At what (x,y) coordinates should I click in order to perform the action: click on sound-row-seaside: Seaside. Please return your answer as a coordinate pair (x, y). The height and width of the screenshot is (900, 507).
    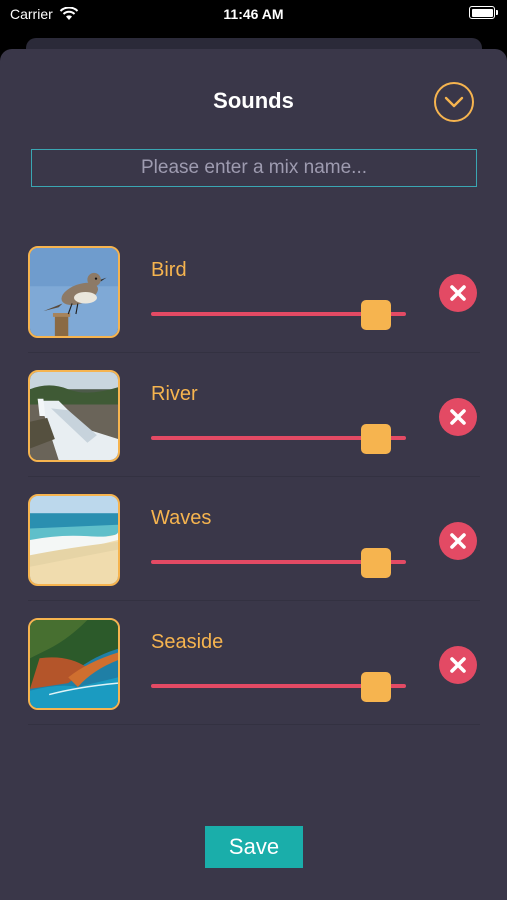
    Looking at the image, I should click on (254, 678).